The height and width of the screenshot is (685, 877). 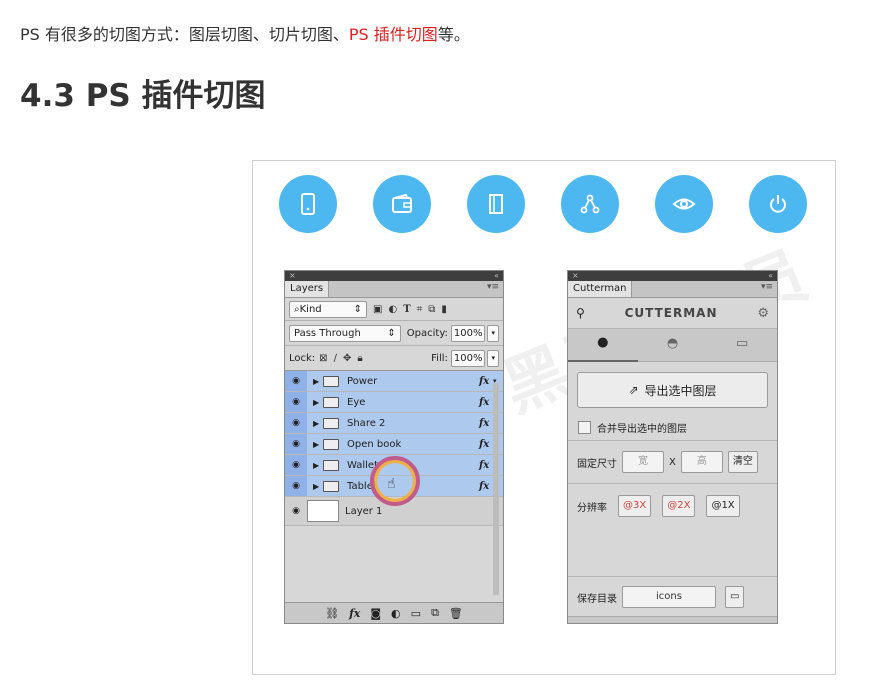 What do you see at coordinates (778, 204) in the screenshot?
I see `power-icon` at bounding box center [778, 204].